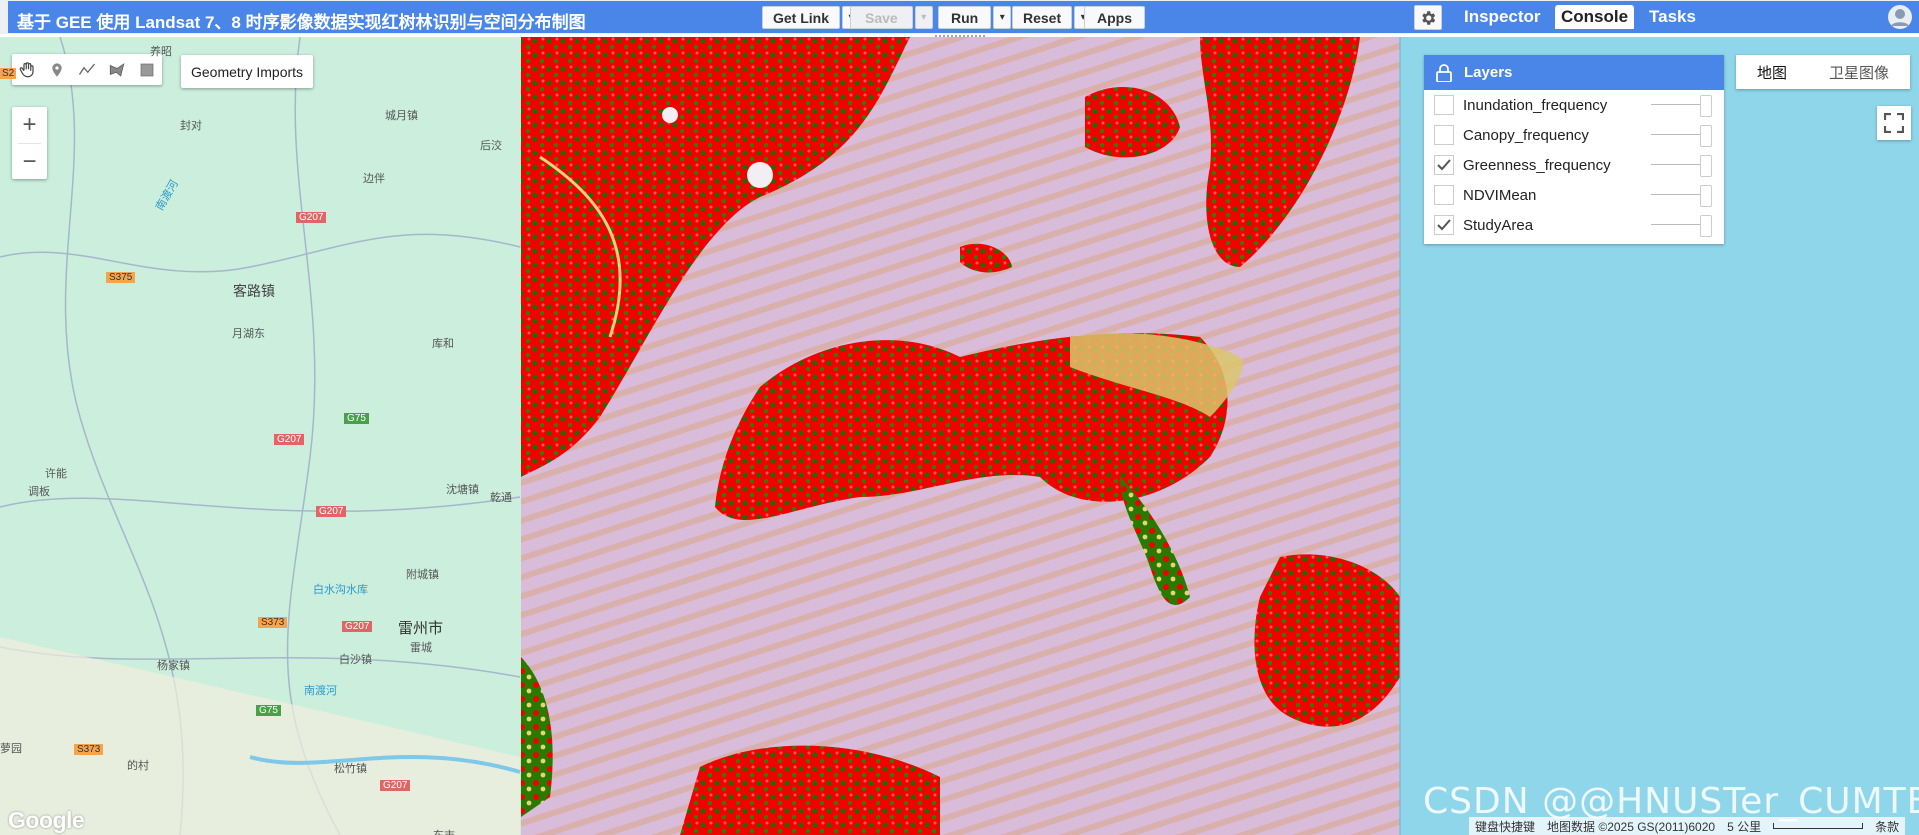 The image size is (1919, 835). What do you see at coordinates (923, 17) in the screenshot?
I see `save-dropdown-icon: ▾` at bounding box center [923, 17].